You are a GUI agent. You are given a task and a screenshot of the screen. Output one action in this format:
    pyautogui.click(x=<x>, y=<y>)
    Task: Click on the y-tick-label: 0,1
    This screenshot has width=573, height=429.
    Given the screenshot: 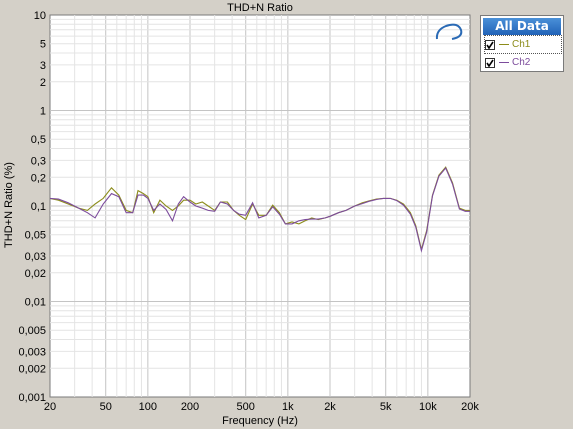 What is the action you would take?
    pyautogui.click(x=38, y=207)
    